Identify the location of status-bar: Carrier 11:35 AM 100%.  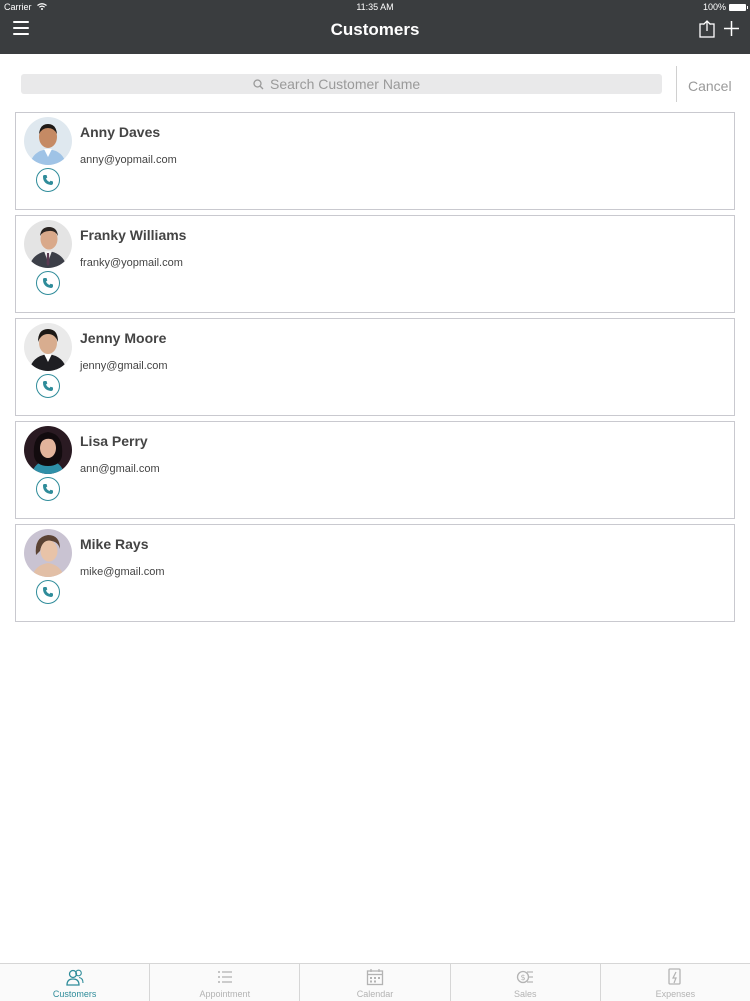
(375, 7).